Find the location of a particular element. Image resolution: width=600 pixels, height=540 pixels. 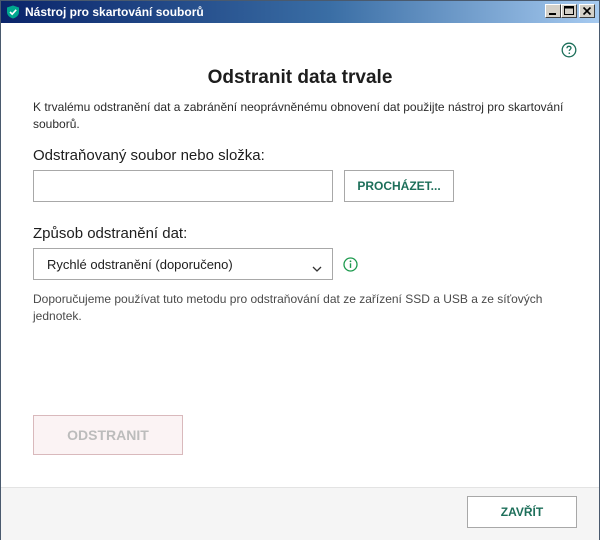

info-icon is located at coordinates (350, 264).